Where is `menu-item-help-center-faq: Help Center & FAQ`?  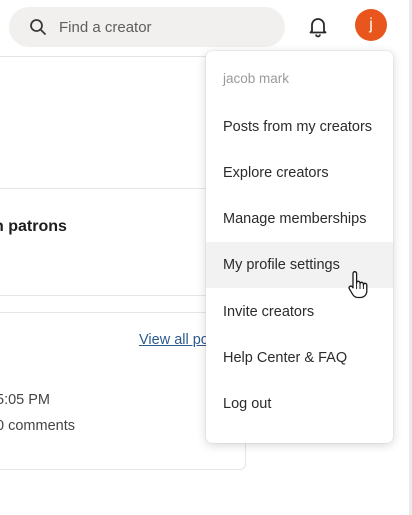
menu-item-help-center-faq: Help Center & FAQ is located at coordinates (299, 358).